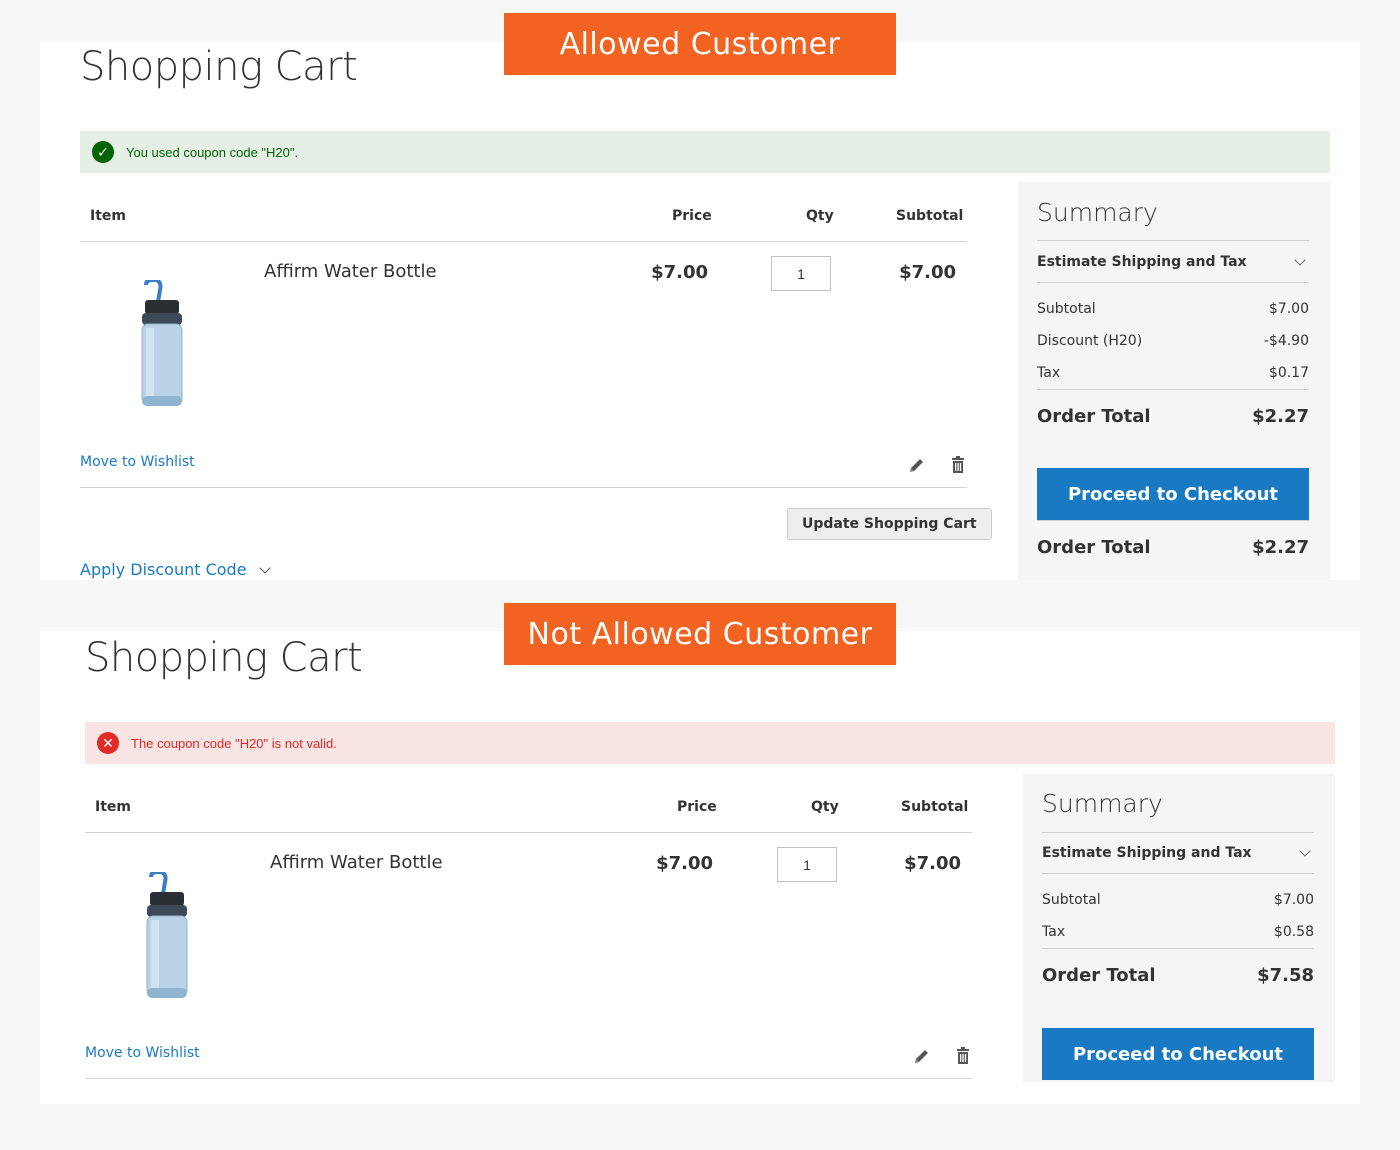 The height and width of the screenshot is (1150, 1400). What do you see at coordinates (1173, 373) in the screenshot?
I see `summary-tax-row: Tax $0.17` at bounding box center [1173, 373].